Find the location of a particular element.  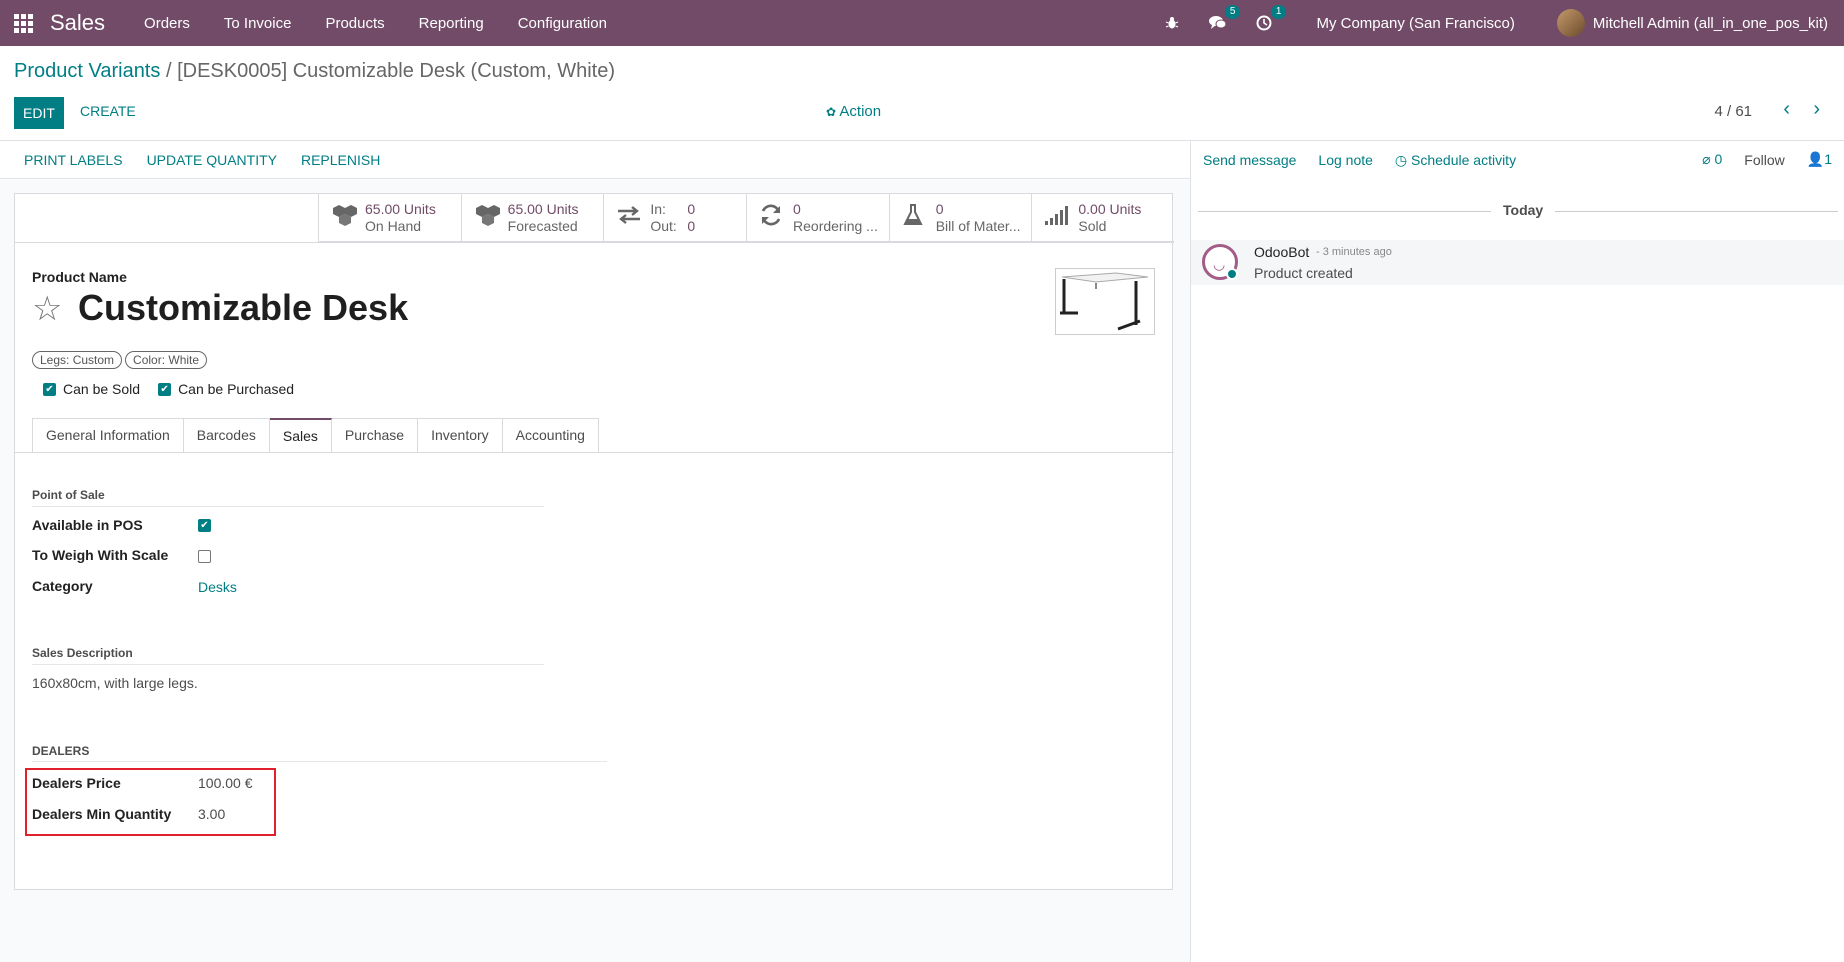

to-weigh-checkbox is located at coordinates (204, 556).